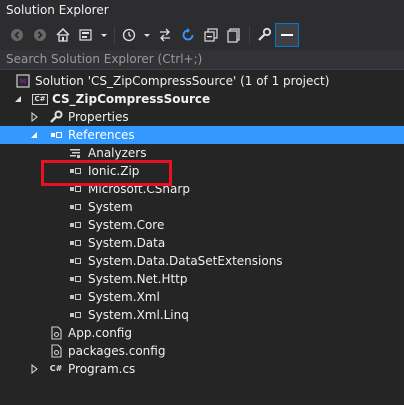 This screenshot has height=405, width=404. What do you see at coordinates (75, 153) in the screenshot?
I see `analyzer-icon` at bounding box center [75, 153].